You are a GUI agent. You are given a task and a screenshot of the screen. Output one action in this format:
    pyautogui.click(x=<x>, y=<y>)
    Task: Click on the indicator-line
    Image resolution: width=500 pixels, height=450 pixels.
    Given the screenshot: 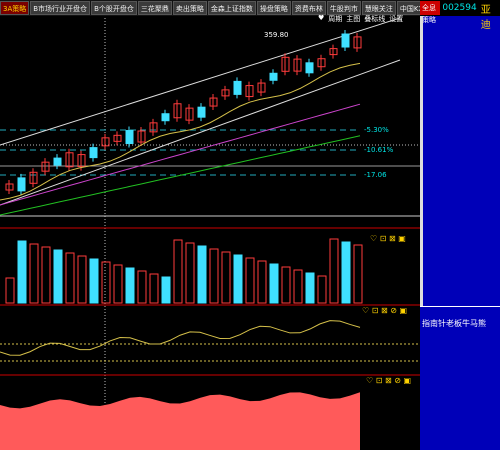 What is the action you would take?
    pyautogui.click(x=180, y=338)
    